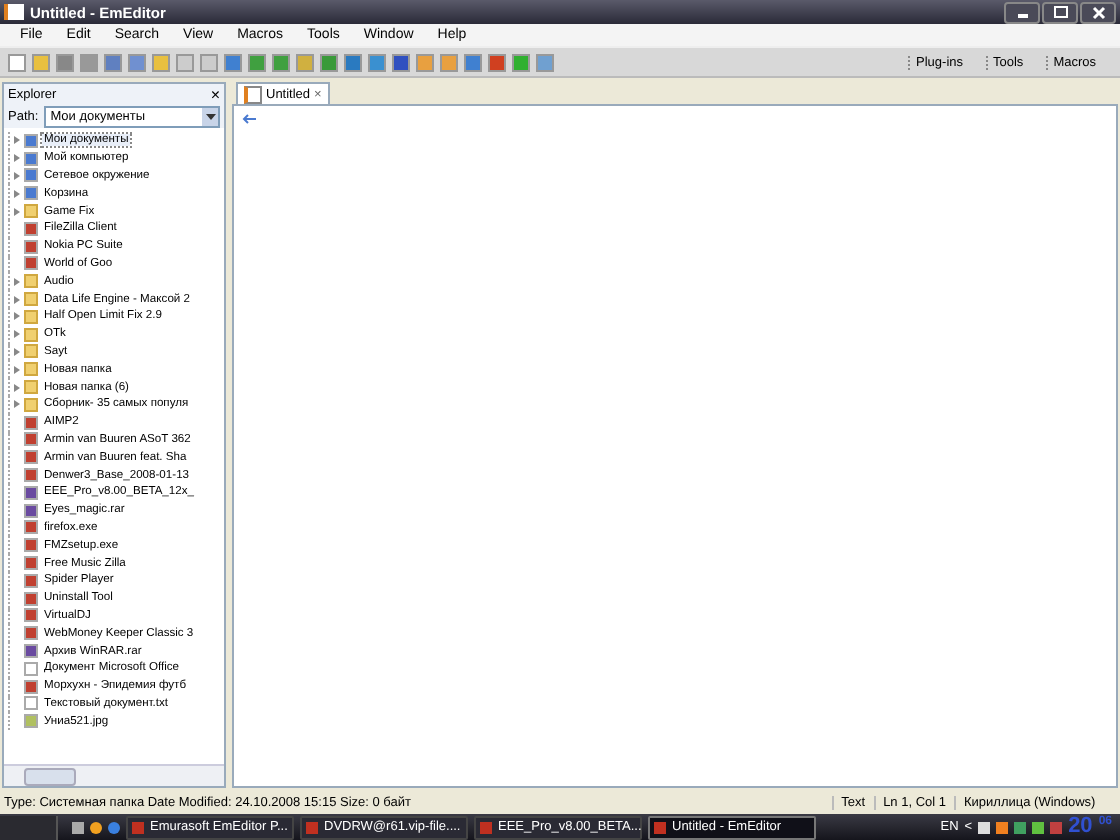 The width and height of the screenshot is (1120, 840). I want to click on close-icon, so click(1098, 12).